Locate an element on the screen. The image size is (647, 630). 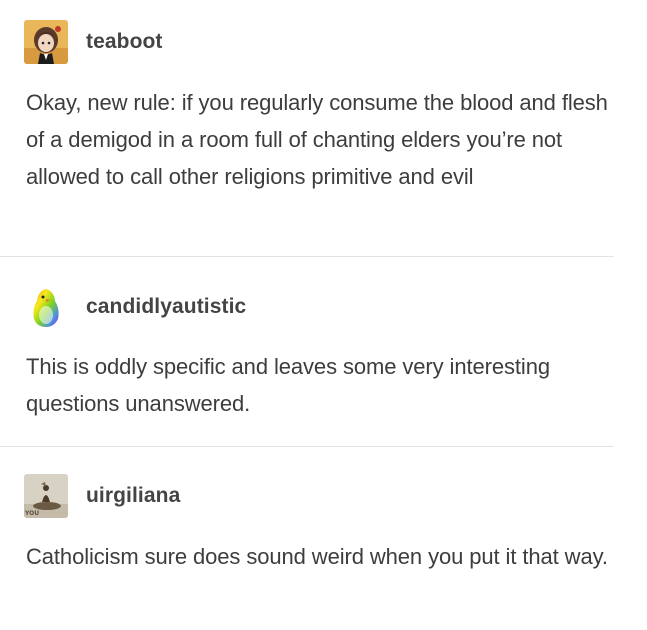
username: uirgiliana is located at coordinates (133, 496).